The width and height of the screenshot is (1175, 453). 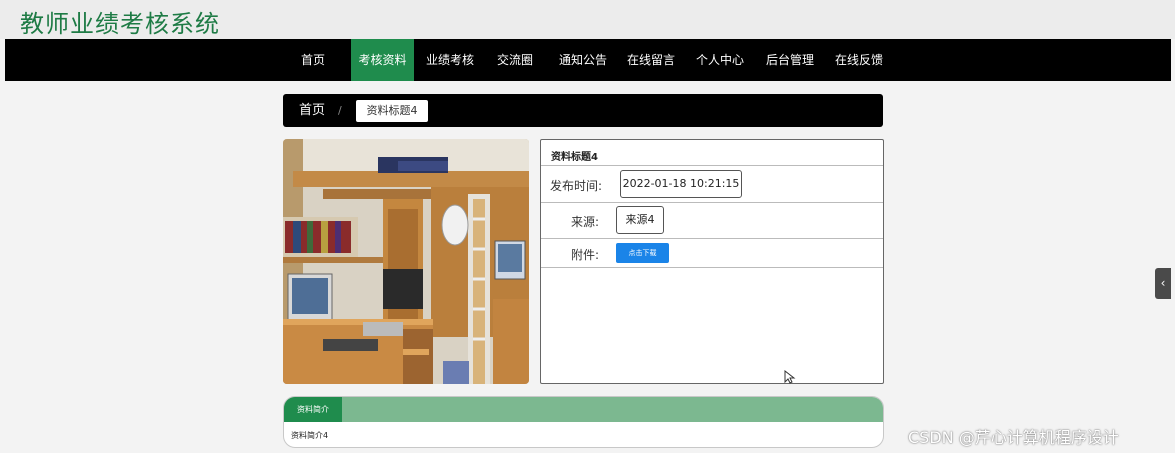 I want to click on breadcrumb-current: 资料标题4, so click(x=392, y=111).